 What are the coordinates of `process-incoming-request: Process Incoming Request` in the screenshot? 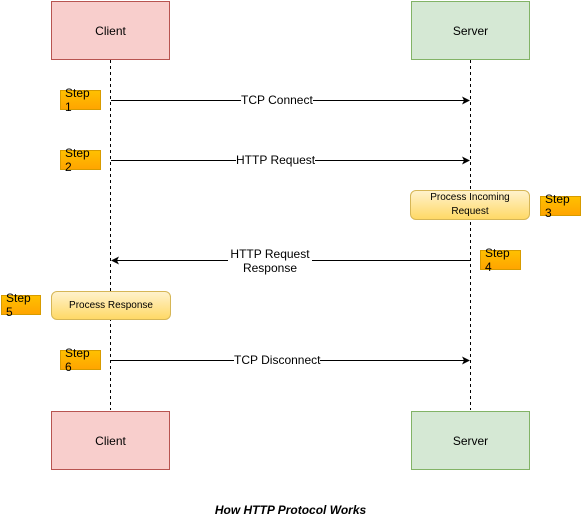 It's located at (470, 205).